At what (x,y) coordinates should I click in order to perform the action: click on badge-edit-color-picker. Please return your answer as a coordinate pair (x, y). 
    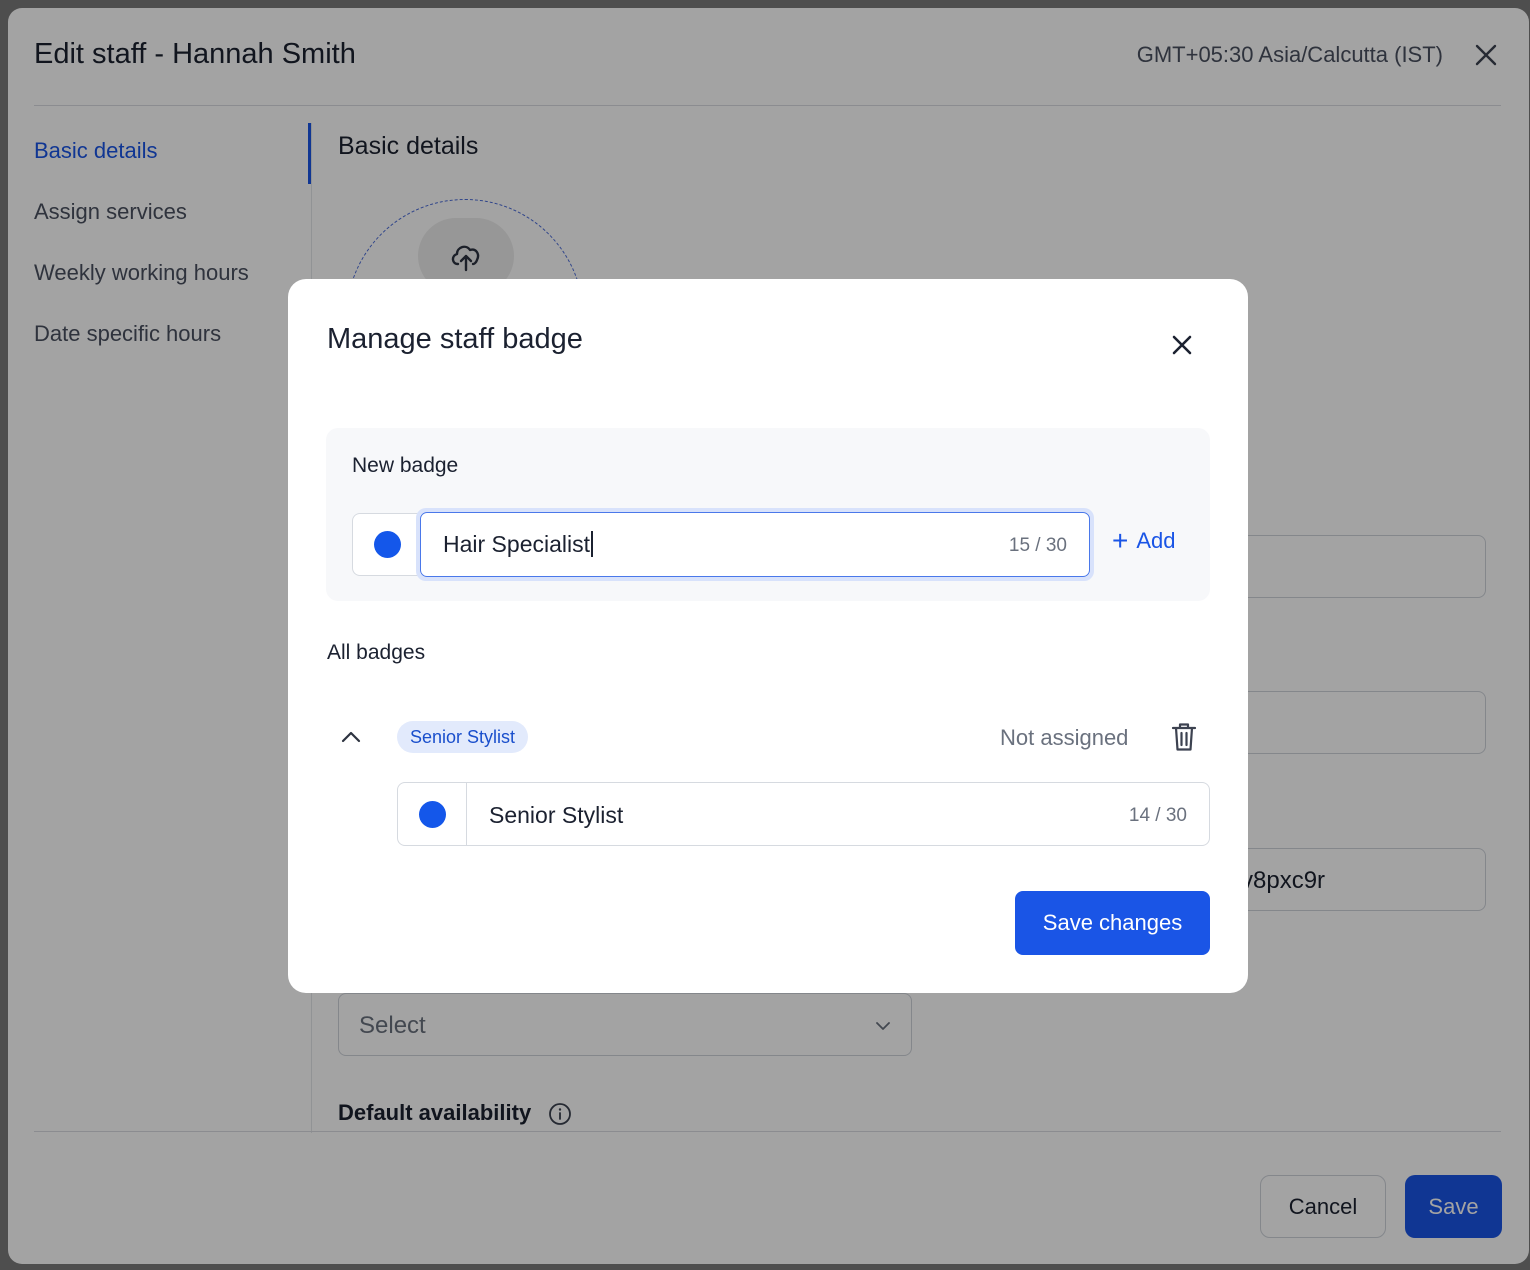
    Looking at the image, I should click on (432, 814).